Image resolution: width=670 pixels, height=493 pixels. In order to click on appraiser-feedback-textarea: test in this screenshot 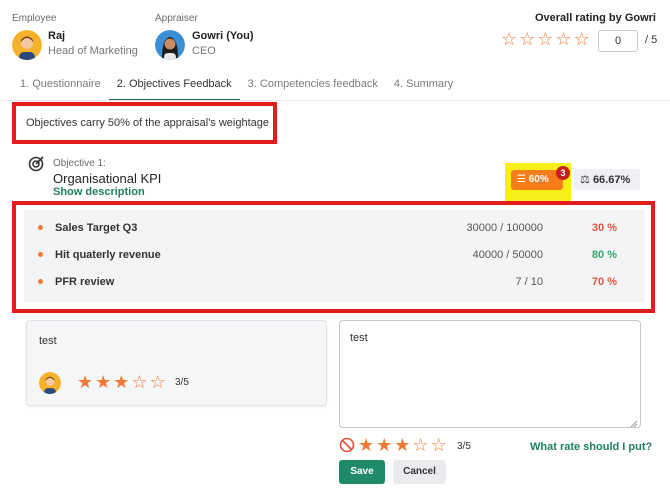, I will do `click(490, 374)`.